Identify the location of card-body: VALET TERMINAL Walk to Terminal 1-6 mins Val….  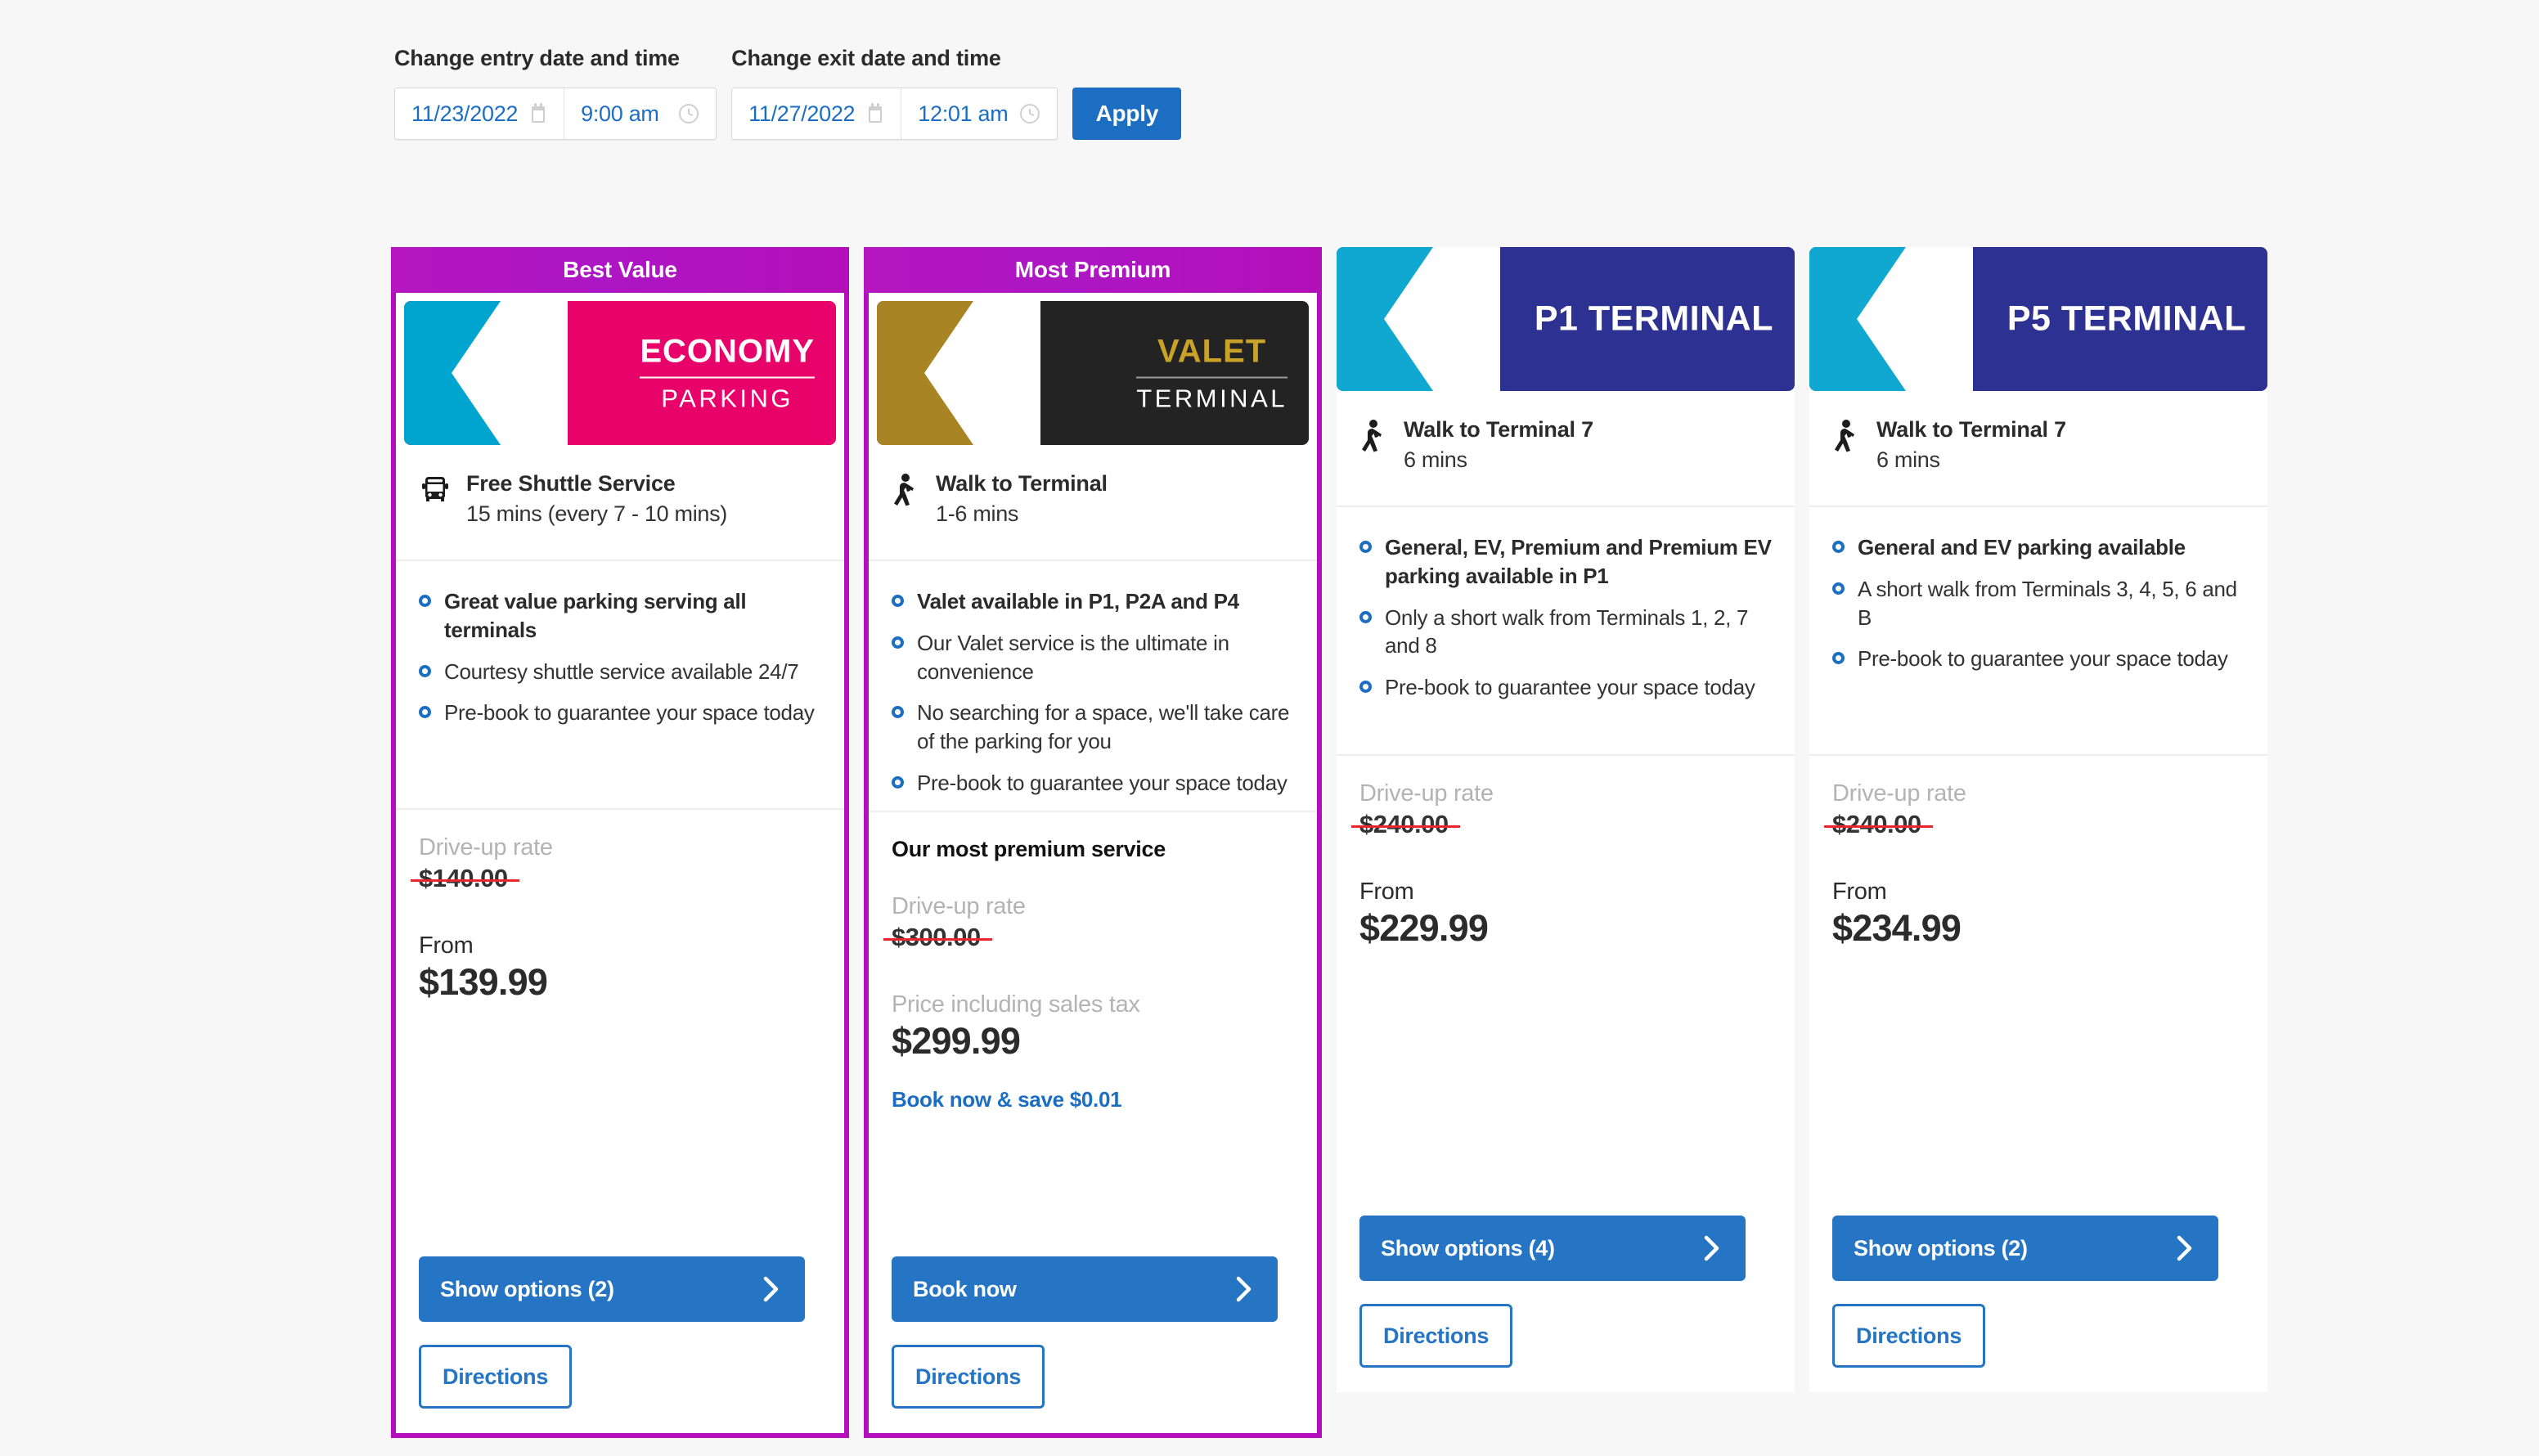
(1093, 866).